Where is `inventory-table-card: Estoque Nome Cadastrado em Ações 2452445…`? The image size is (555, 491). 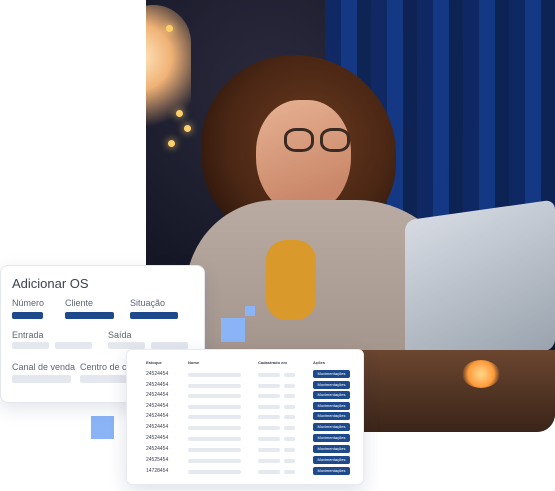 inventory-table-card: Estoque Nome Cadastrado em Ações 2452445… is located at coordinates (245, 417).